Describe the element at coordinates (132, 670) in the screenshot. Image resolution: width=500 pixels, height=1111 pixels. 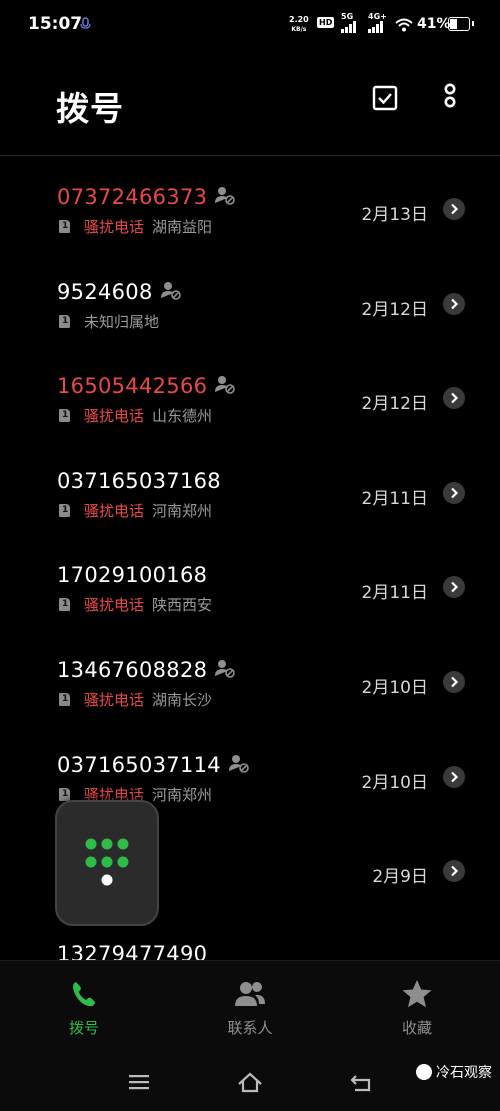
I see `call-number-text: 13467608828` at that location.